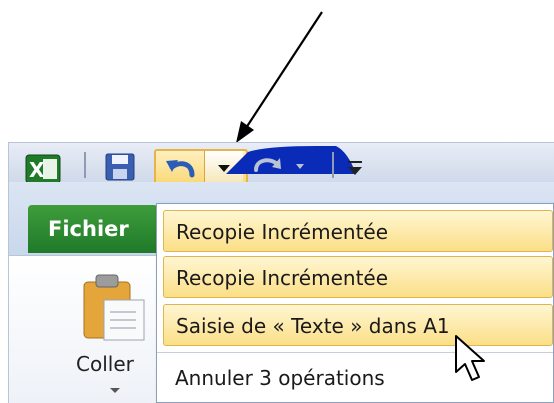 This screenshot has height=403, width=554. Describe the element at coordinates (470, 358) in the screenshot. I see `mouse-cursor-icon` at that location.